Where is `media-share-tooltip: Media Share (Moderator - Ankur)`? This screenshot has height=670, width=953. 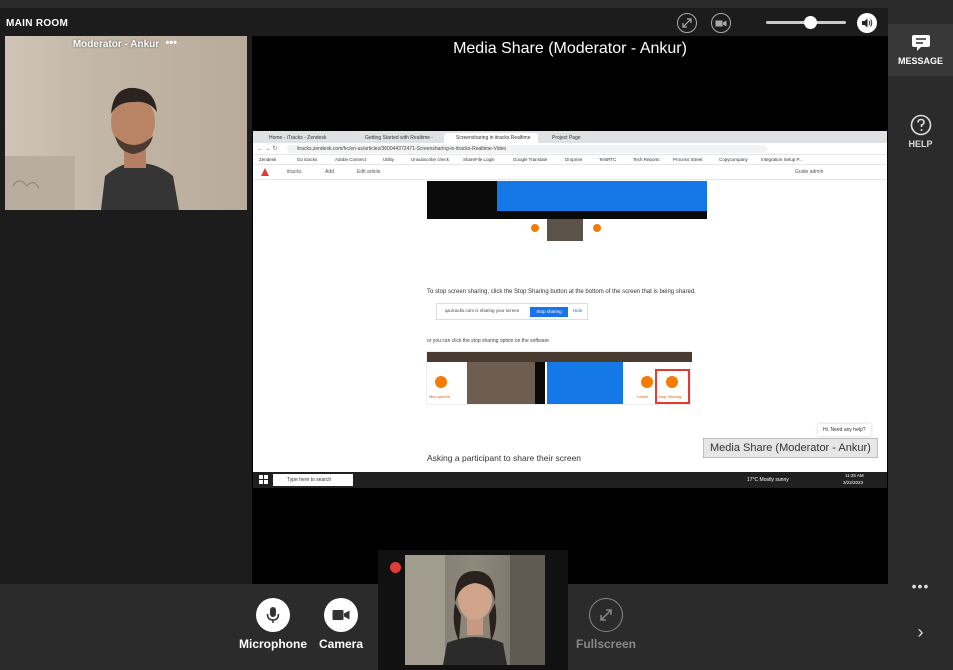 media-share-tooltip: Media Share (Moderator - Ankur) is located at coordinates (790, 448).